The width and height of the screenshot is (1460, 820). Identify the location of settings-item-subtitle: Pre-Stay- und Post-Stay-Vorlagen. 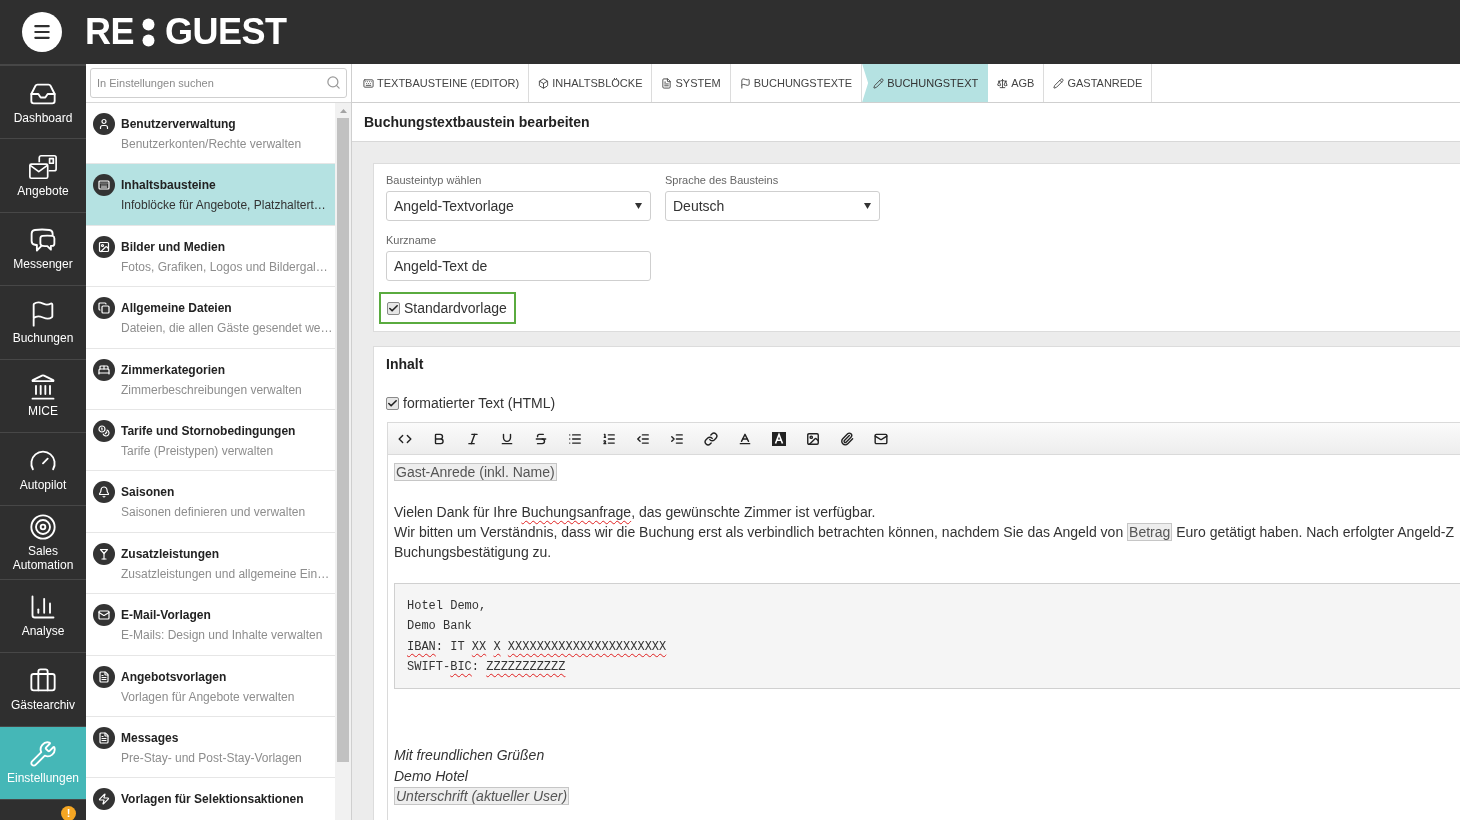
(211, 757).